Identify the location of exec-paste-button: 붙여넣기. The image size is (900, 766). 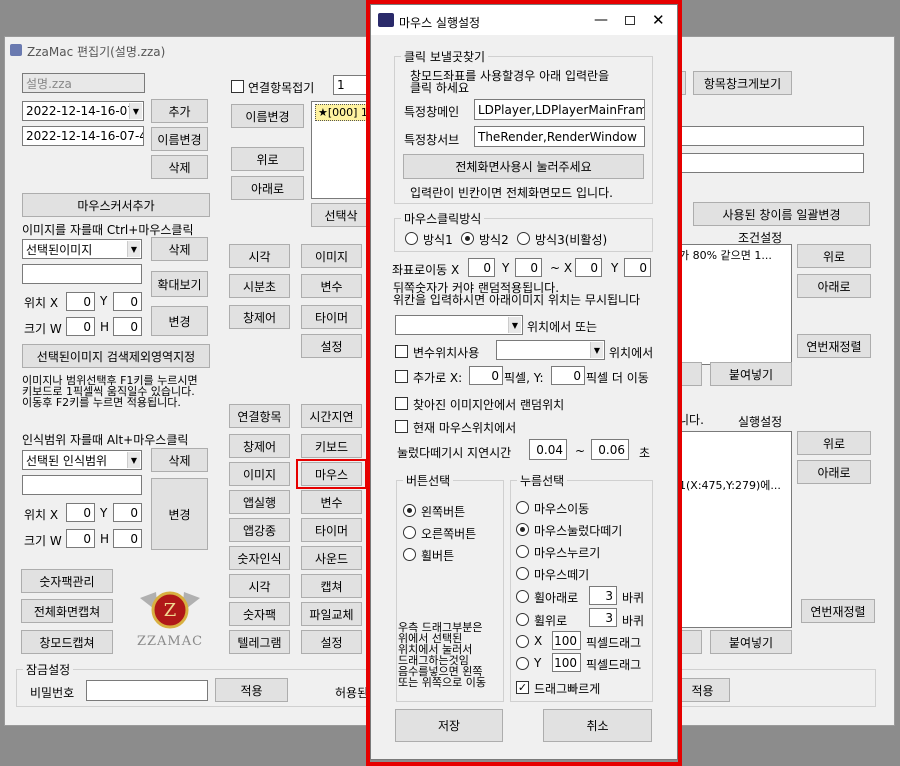
(751, 642).